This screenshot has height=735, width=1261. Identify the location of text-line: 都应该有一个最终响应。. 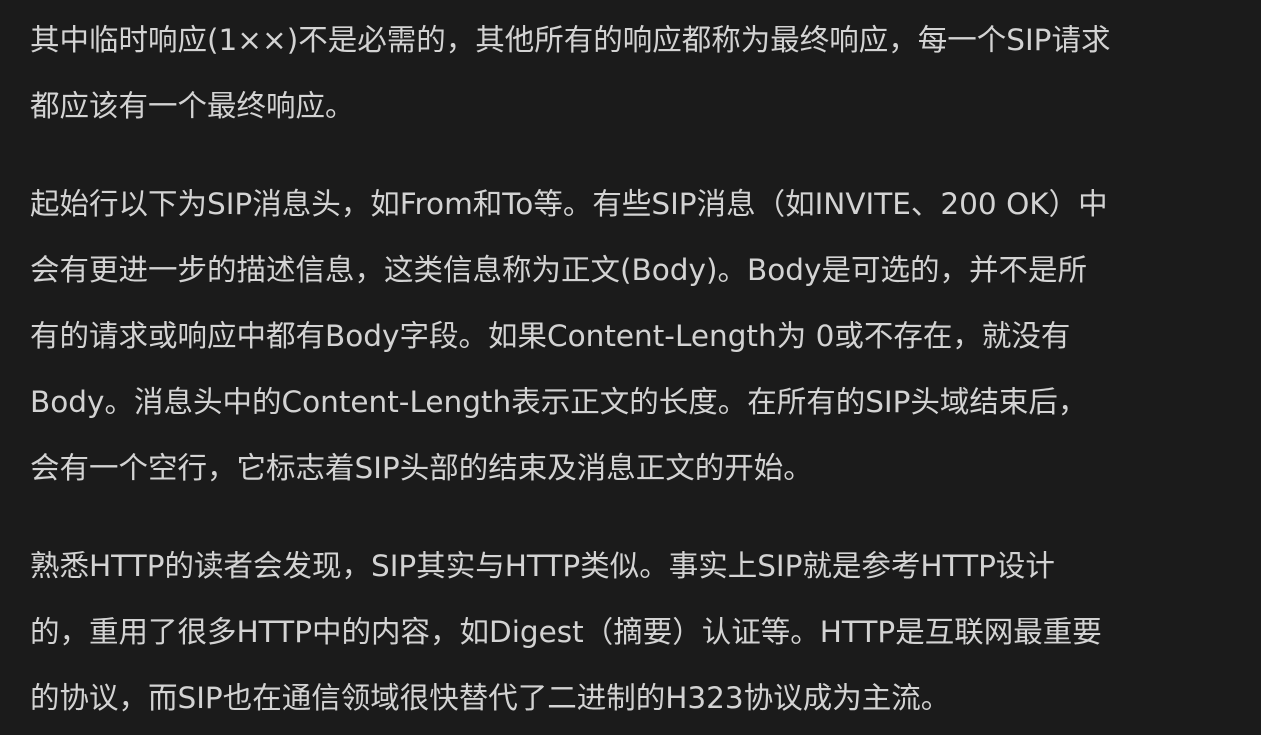
(192, 106).